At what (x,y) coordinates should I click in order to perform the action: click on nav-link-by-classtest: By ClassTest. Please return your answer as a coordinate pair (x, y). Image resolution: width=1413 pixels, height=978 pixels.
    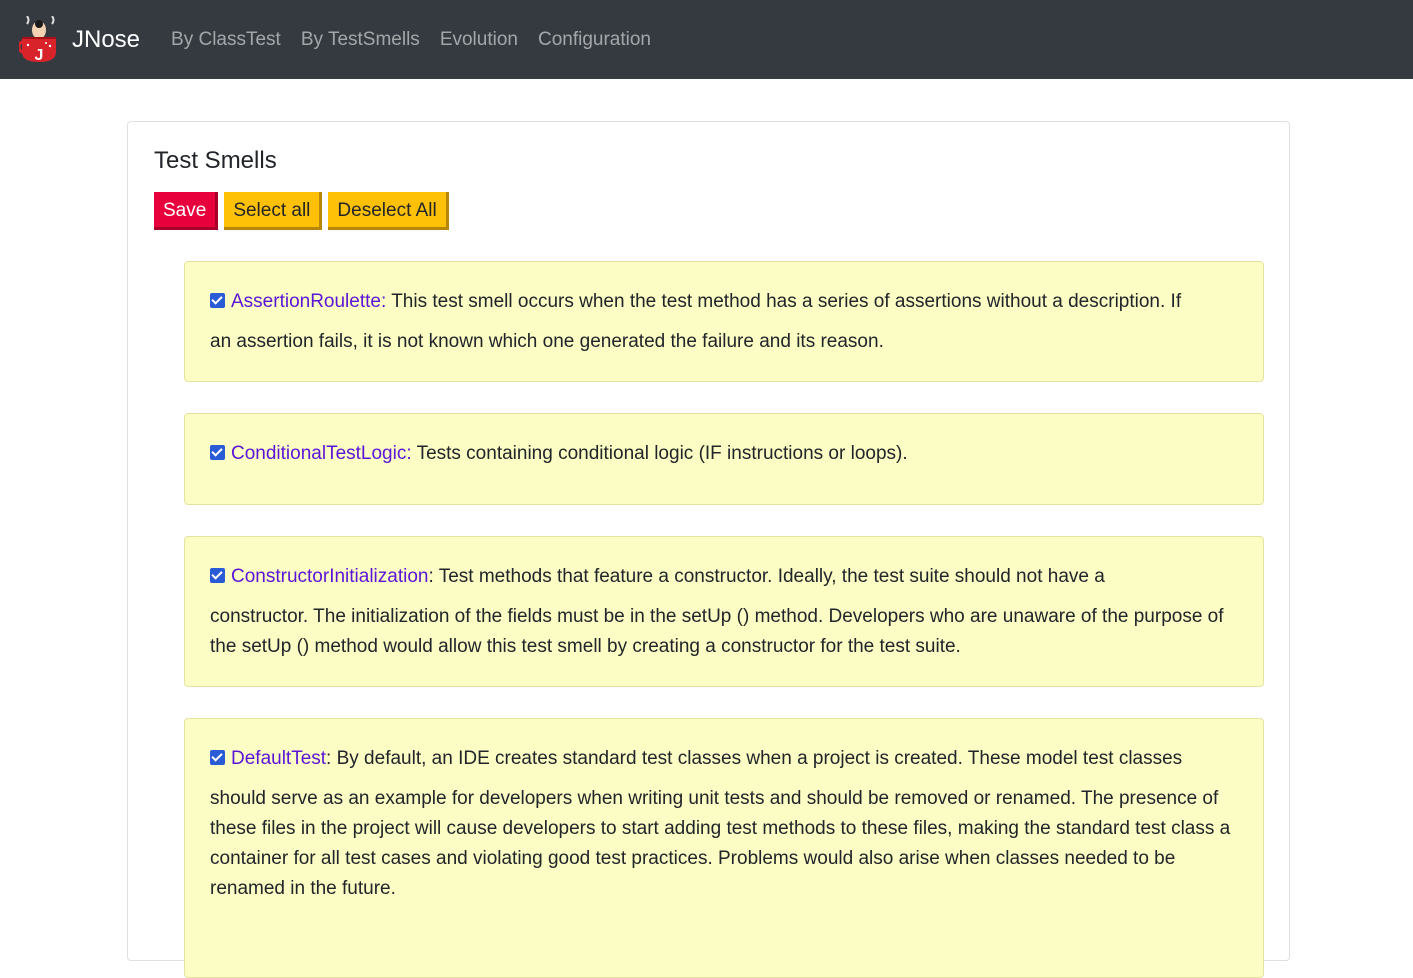
    Looking at the image, I should click on (226, 39).